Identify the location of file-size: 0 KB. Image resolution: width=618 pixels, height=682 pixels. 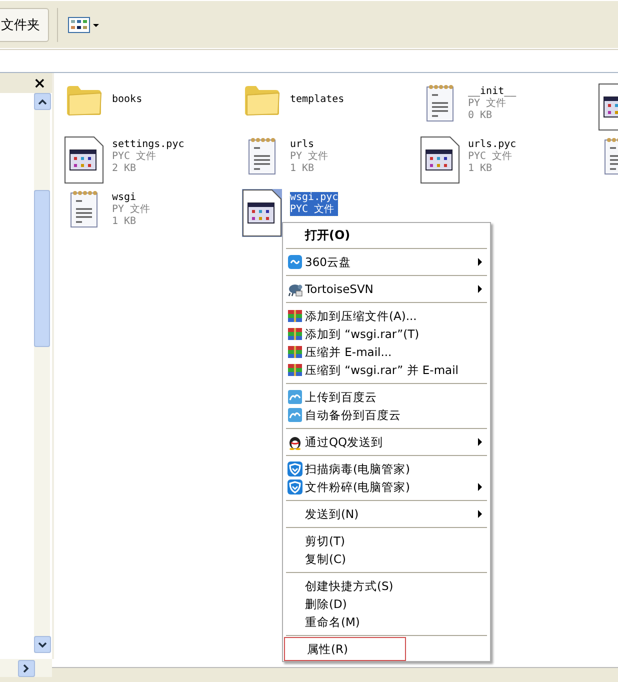
(481, 116).